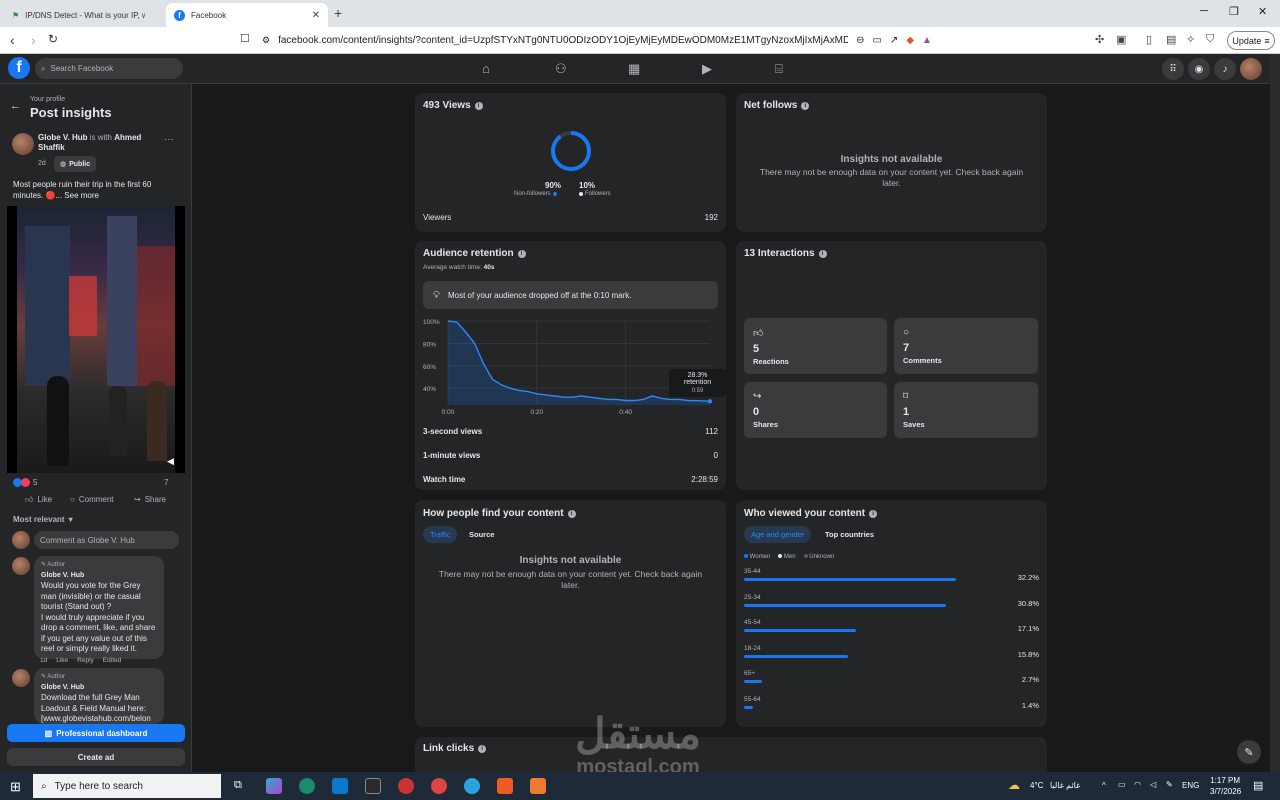  Describe the element at coordinates (1204, 11) in the screenshot. I see `minimize-icon: ─` at that location.